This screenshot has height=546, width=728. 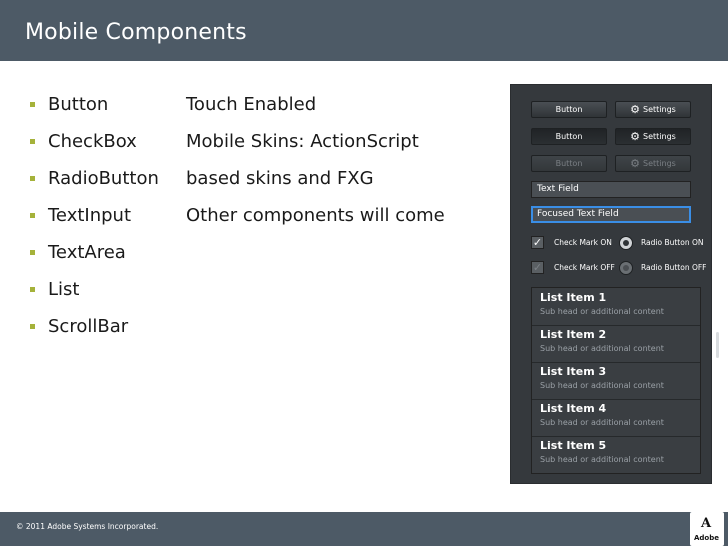 What do you see at coordinates (584, 267) in the screenshot?
I see `check-off-label: Check Mark OFF` at bounding box center [584, 267].